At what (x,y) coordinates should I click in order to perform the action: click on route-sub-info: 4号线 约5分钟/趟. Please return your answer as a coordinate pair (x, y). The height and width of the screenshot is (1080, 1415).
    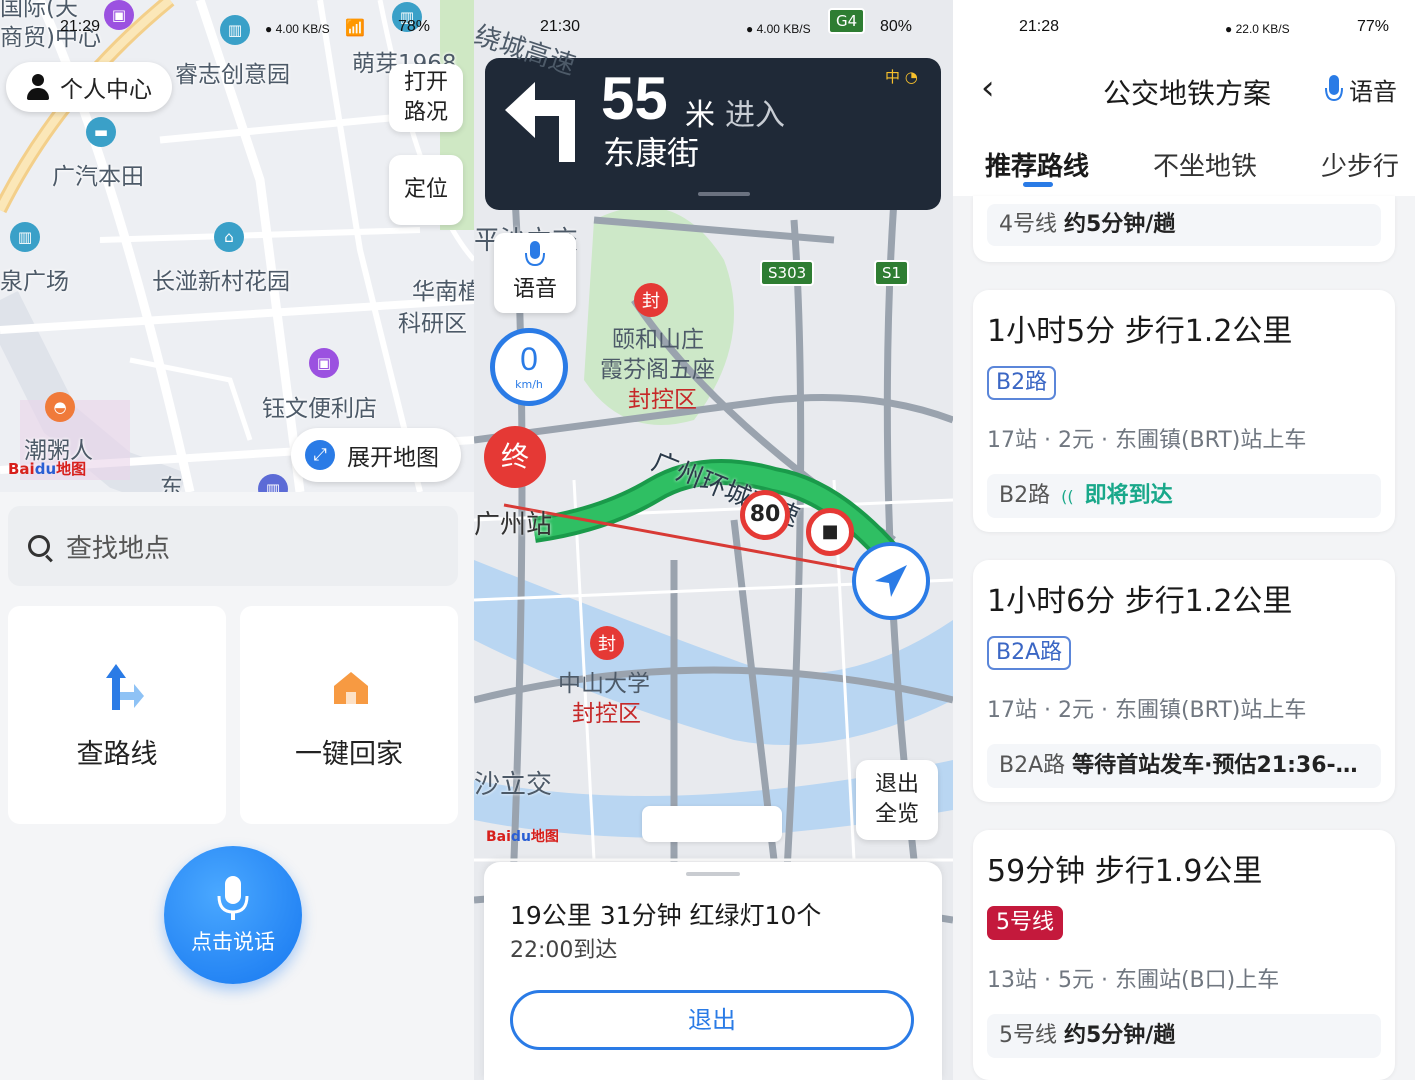
    Looking at the image, I should click on (1184, 225).